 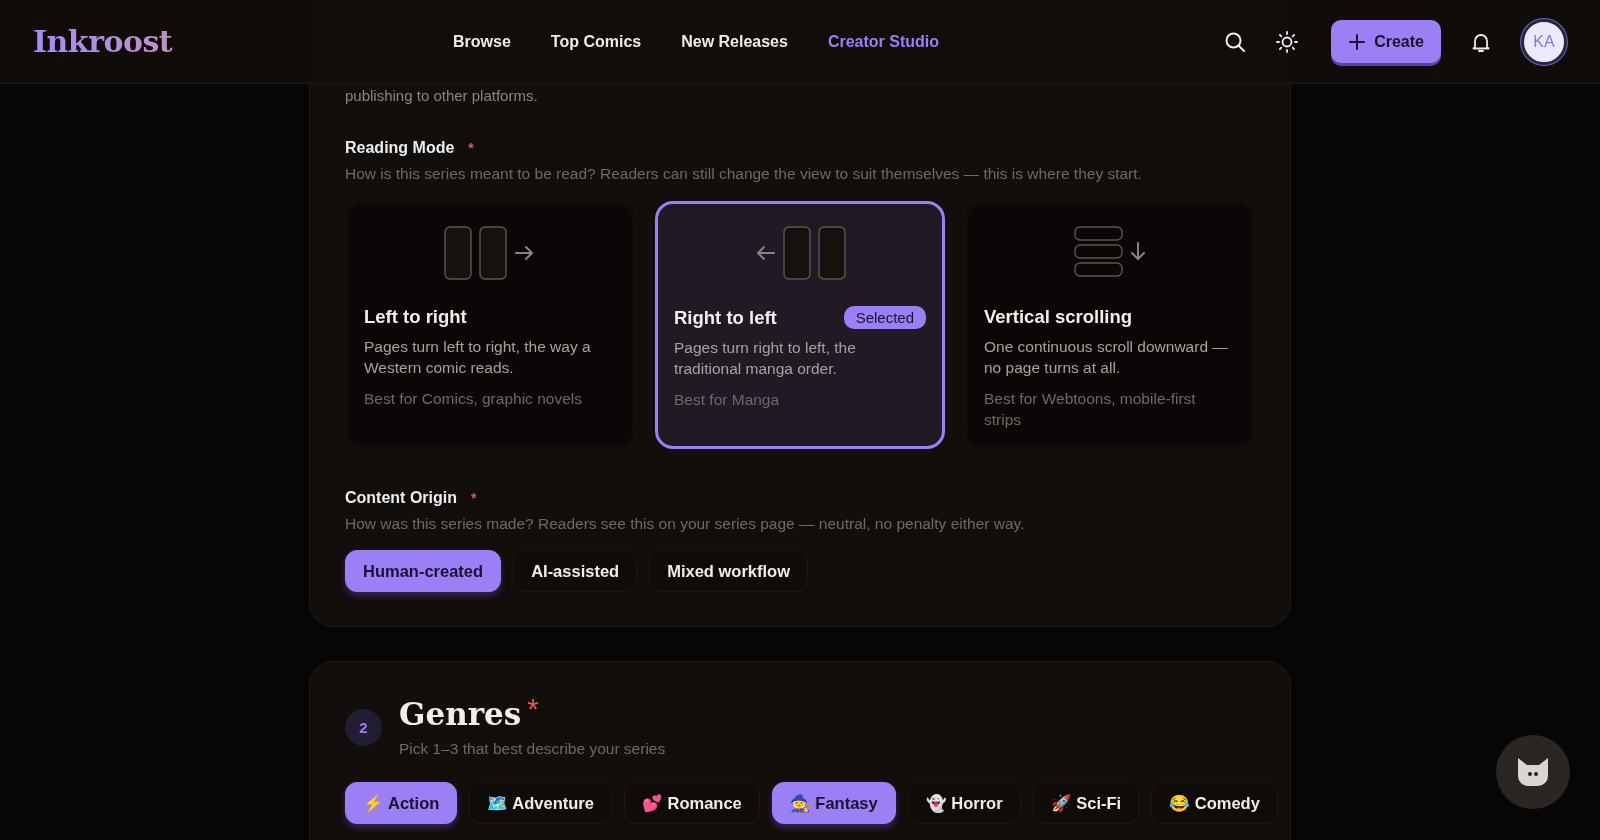 I want to click on step-number: 2, so click(x=363, y=727).